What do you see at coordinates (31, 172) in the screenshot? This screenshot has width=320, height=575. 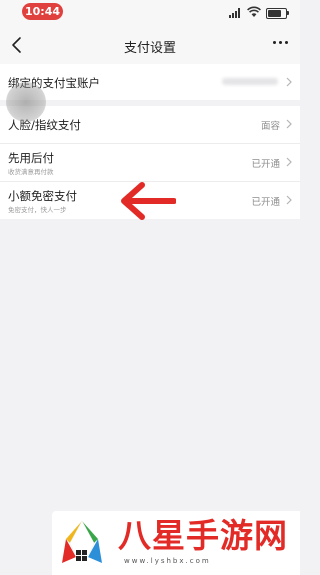 I see `setting-subtitle: 收货满意再付款` at bounding box center [31, 172].